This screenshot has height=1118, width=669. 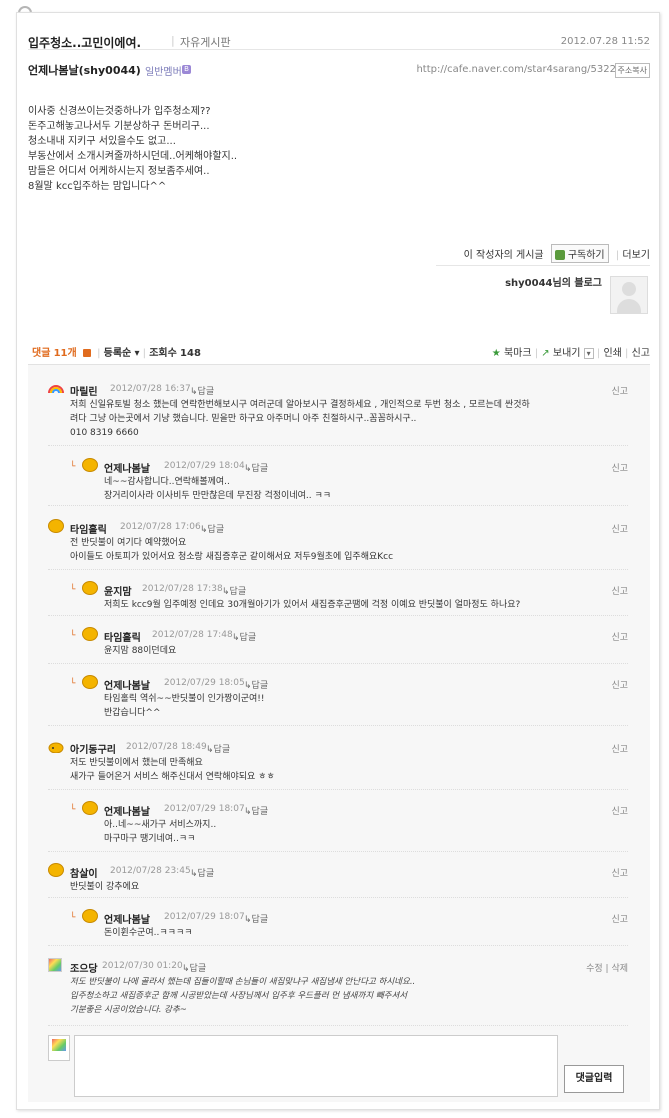 What do you see at coordinates (65, 353) in the screenshot?
I see `comment-count: 11개` at bounding box center [65, 353].